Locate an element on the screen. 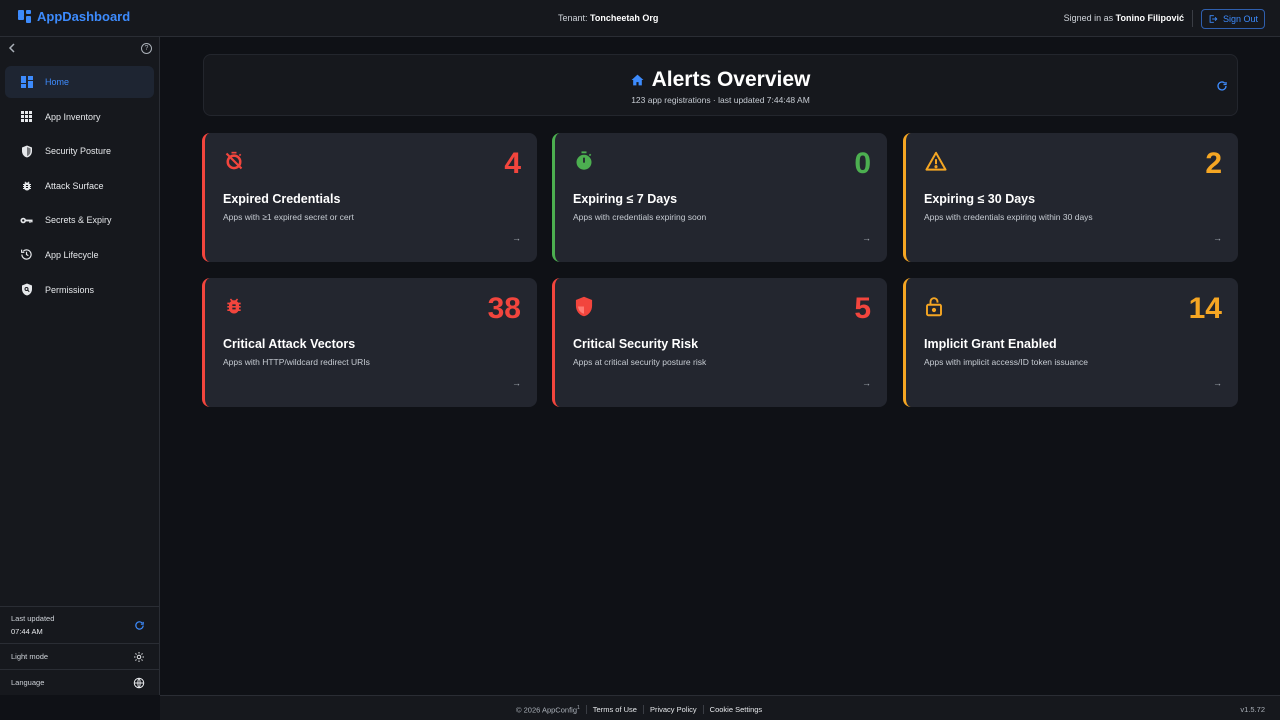 This screenshot has height=720, width=1280. gear-icon is located at coordinates (139, 657).